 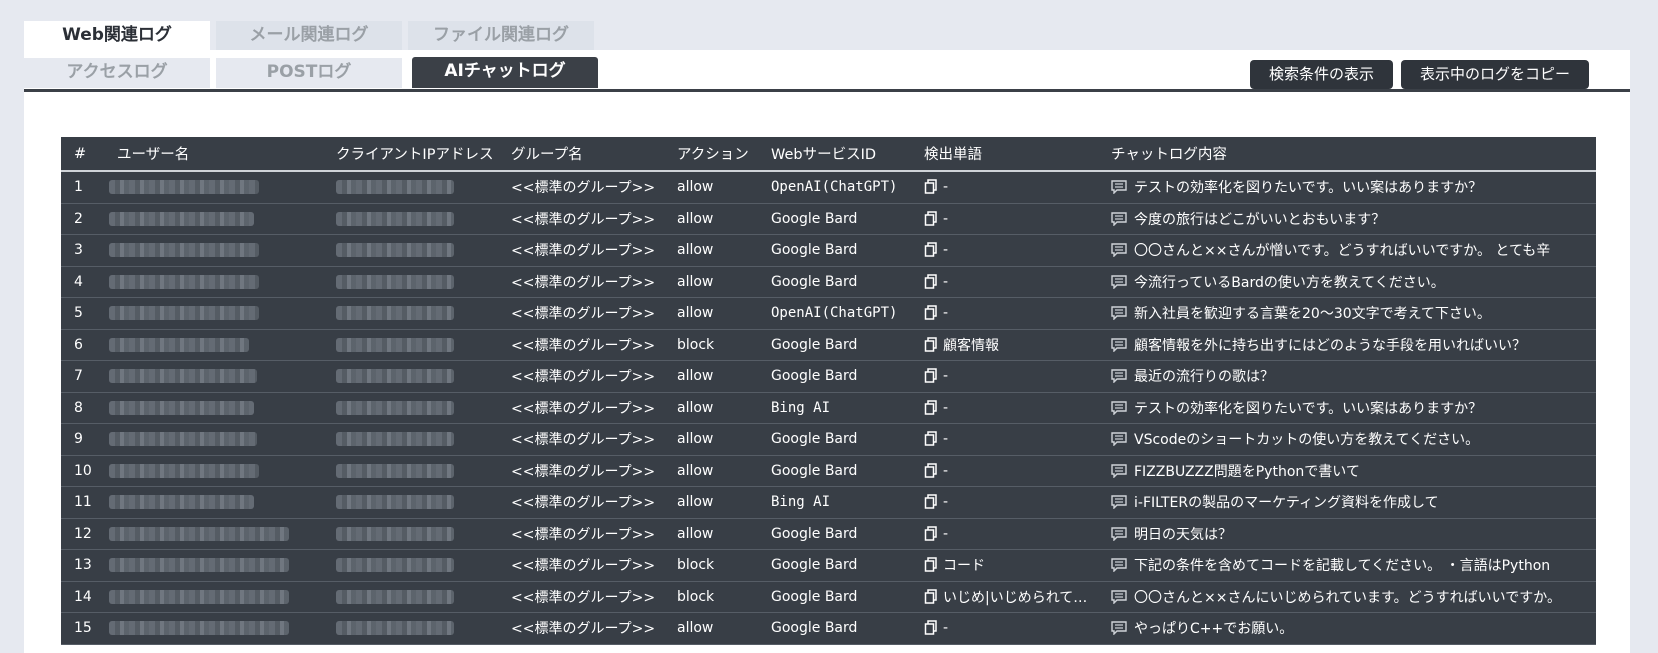 What do you see at coordinates (823, 153) in the screenshot?
I see `header-service: WebサービスID` at bounding box center [823, 153].